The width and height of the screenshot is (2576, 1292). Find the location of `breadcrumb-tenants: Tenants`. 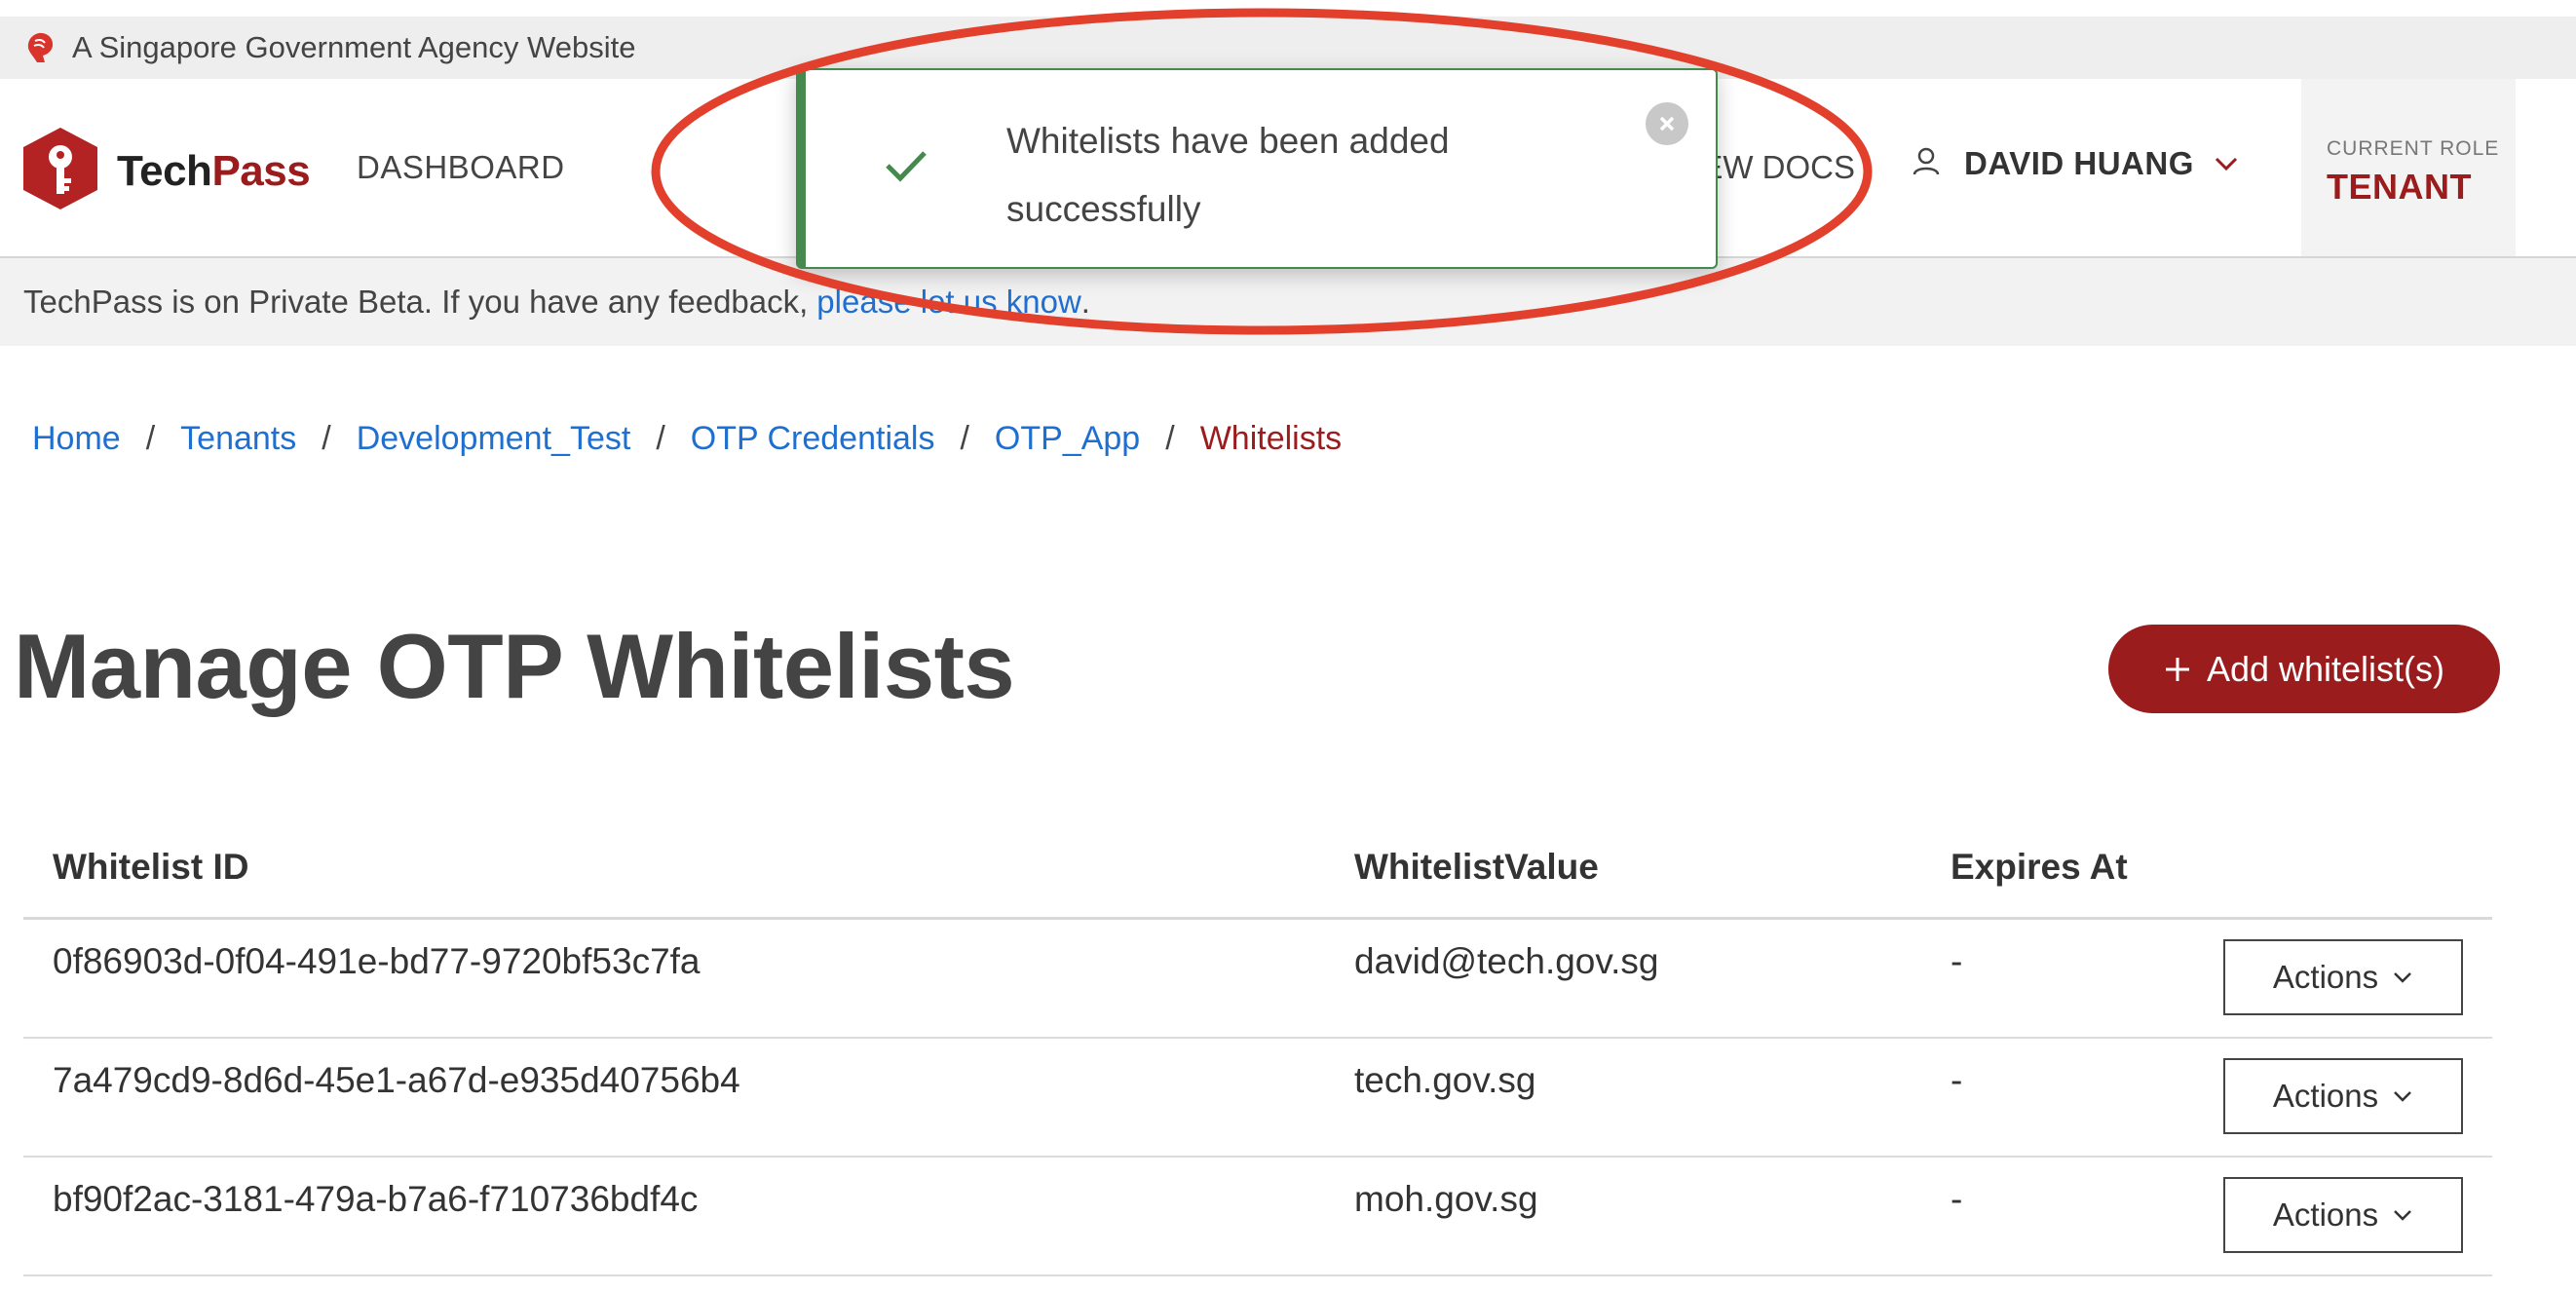

breadcrumb-tenants: Tenants is located at coordinates (238, 439).